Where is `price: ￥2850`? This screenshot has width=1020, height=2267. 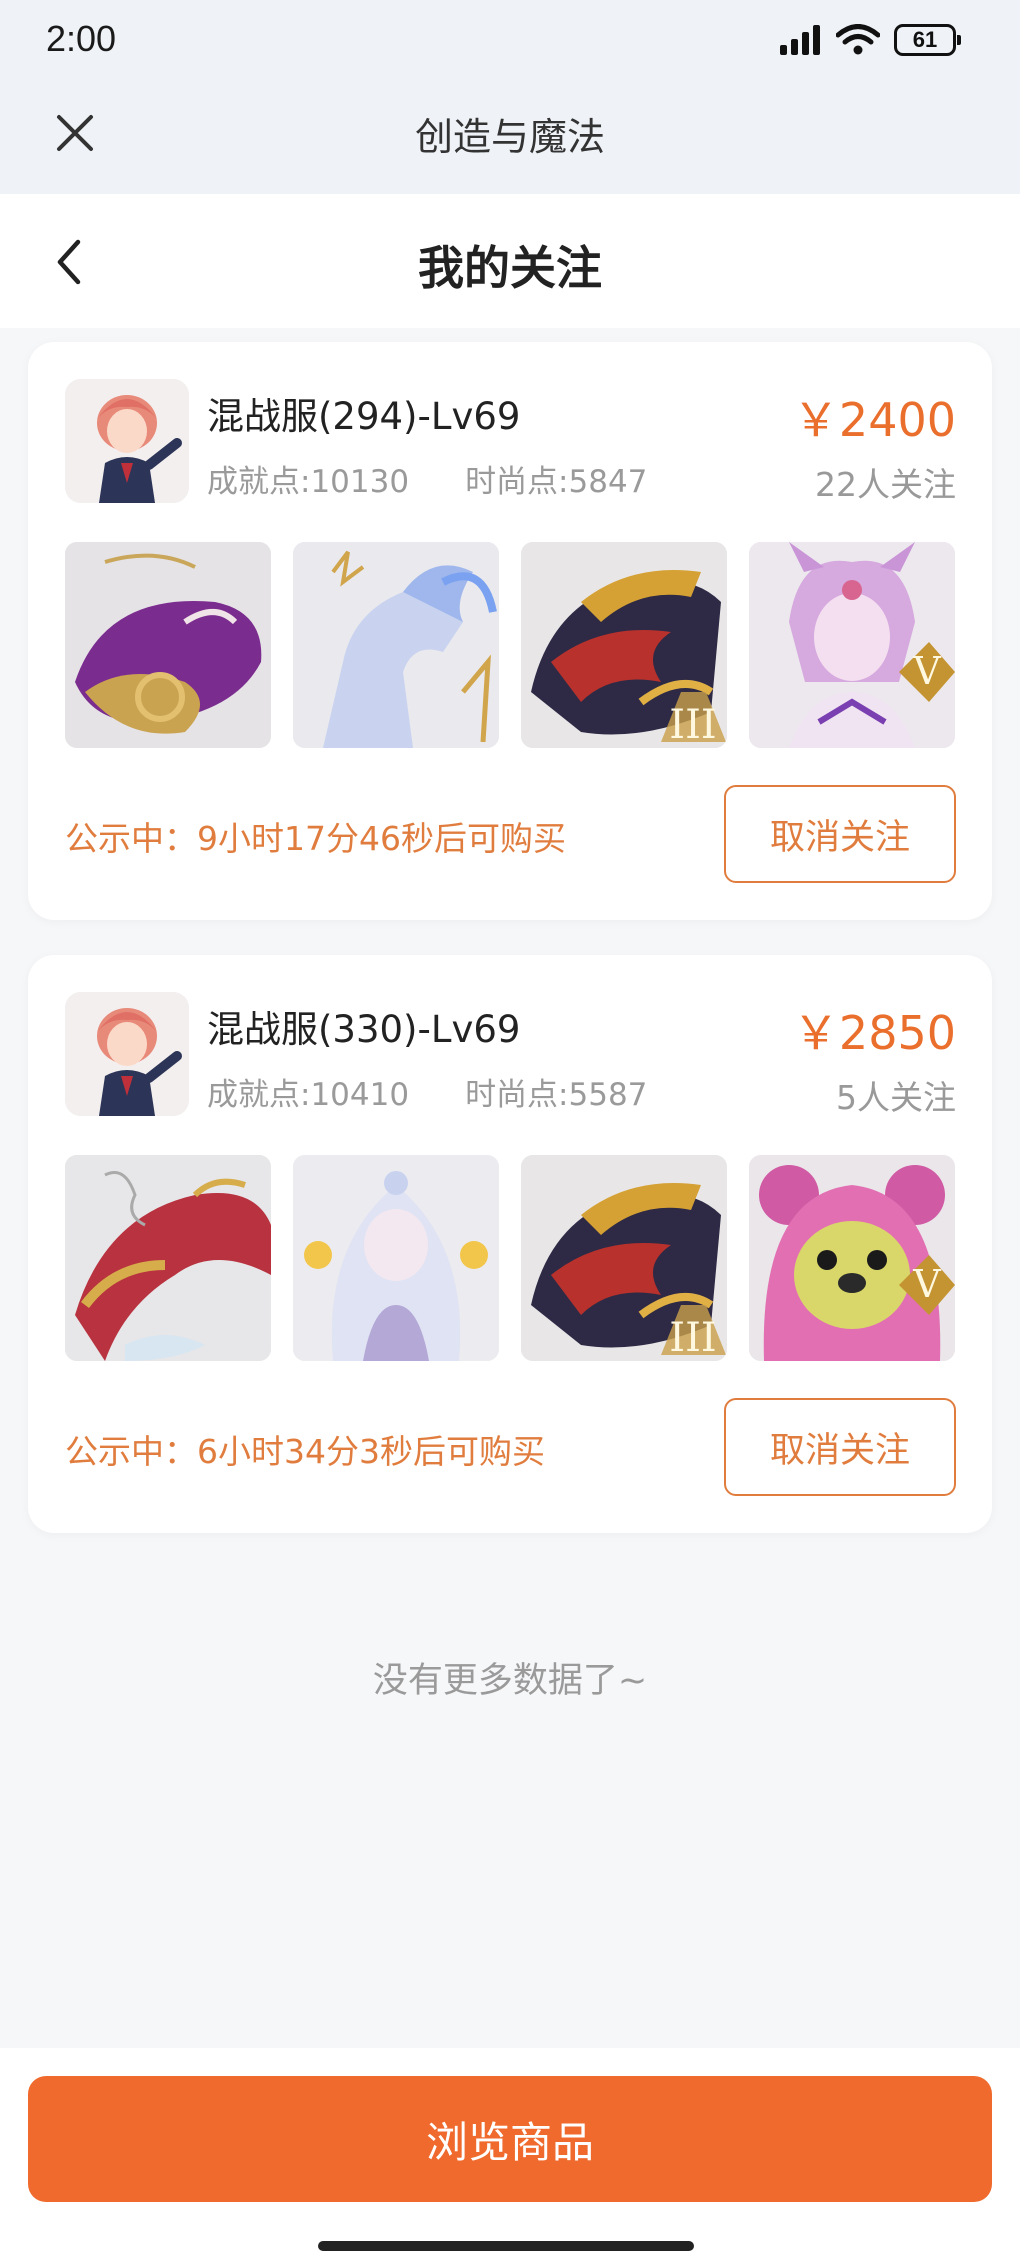 price: ￥2850 is located at coordinates (874, 1033).